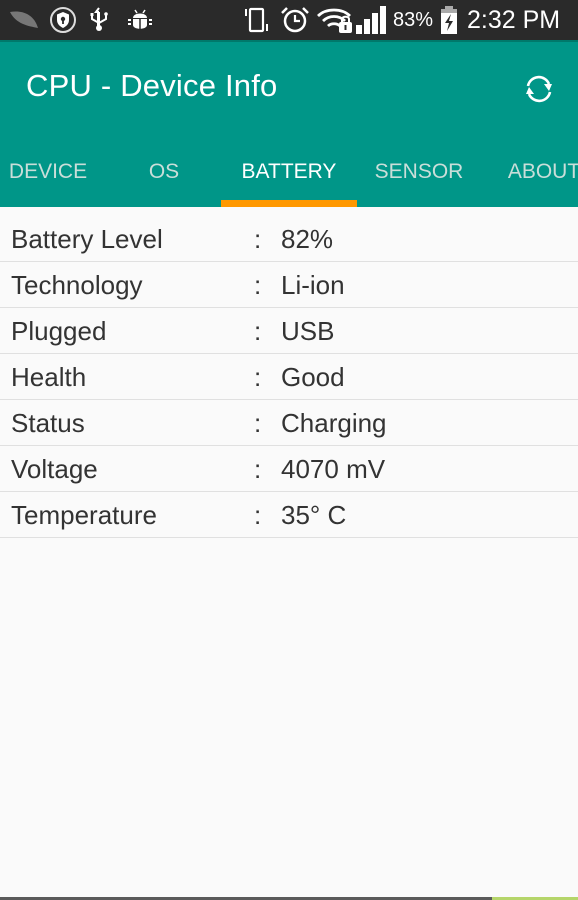  What do you see at coordinates (84, 515) in the screenshot?
I see `row-label: Temperature` at bounding box center [84, 515].